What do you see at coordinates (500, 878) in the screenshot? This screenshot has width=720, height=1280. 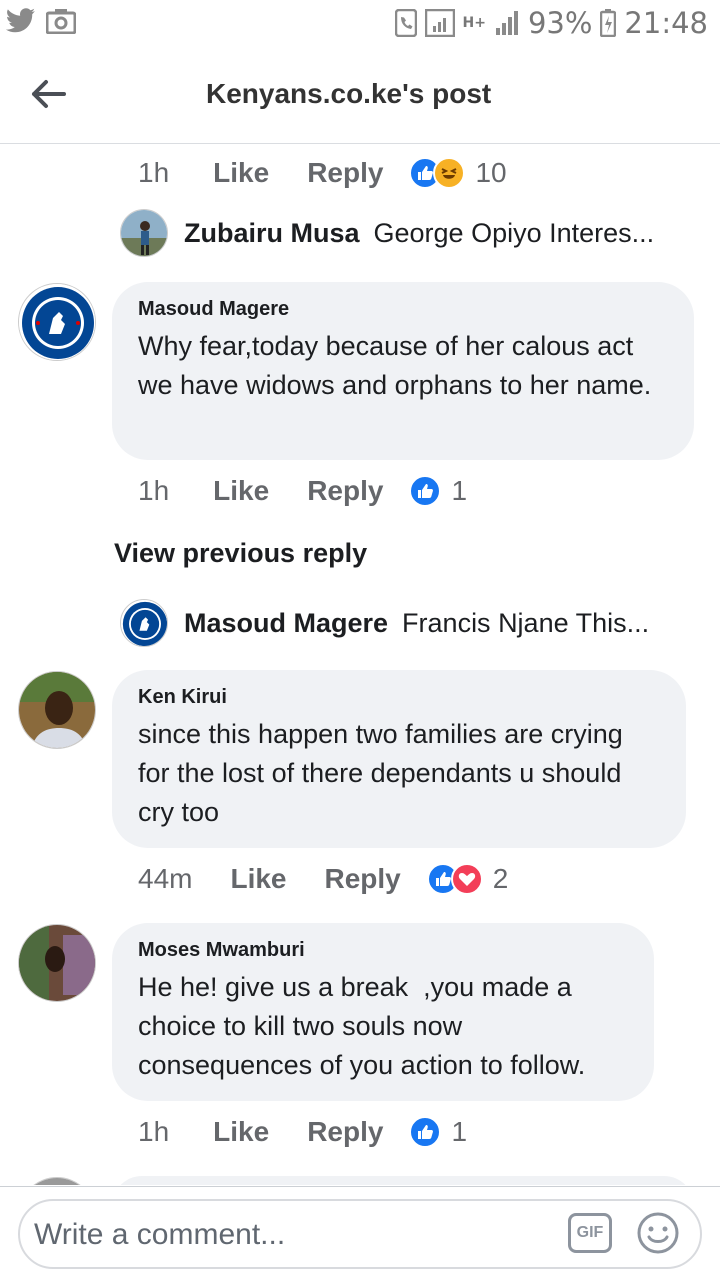 I see `reaction-count: 2` at bounding box center [500, 878].